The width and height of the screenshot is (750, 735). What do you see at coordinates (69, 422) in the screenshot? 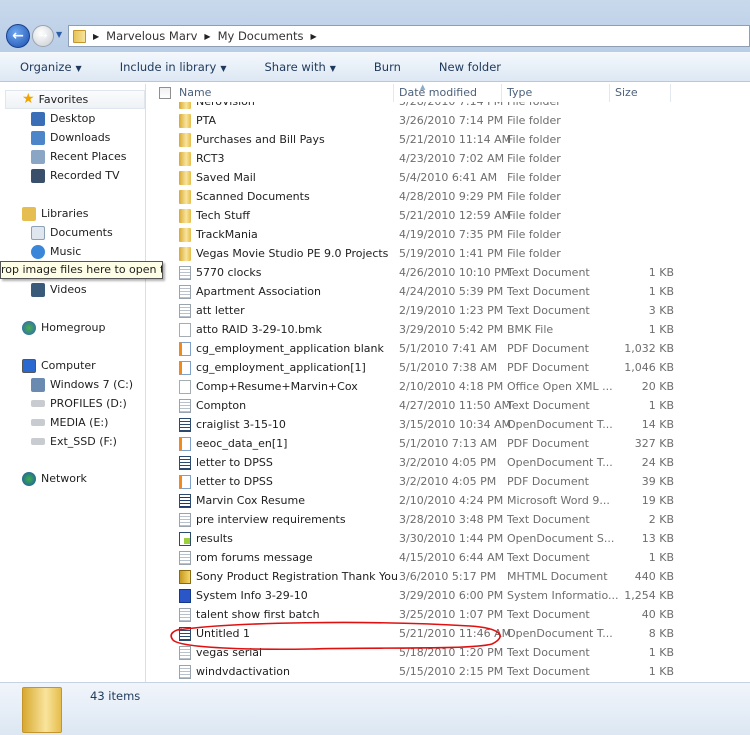
I see `nav-drive-e: MEDIA (E:)` at bounding box center [69, 422].